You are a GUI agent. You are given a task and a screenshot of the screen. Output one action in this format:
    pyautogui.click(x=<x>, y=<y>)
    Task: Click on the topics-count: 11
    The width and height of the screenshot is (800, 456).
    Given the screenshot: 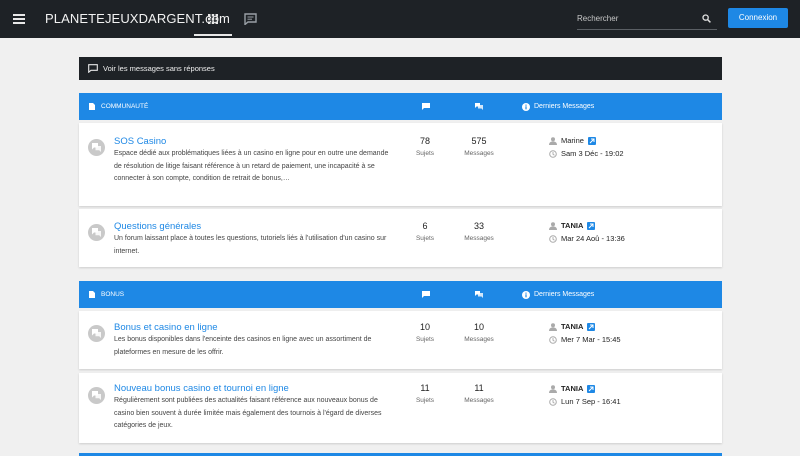 What is the action you would take?
    pyautogui.click(x=425, y=388)
    